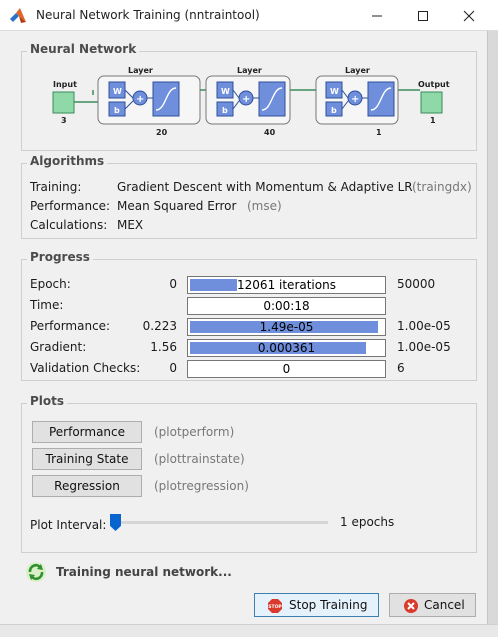 The height and width of the screenshot is (637, 498). I want to click on gradient-bar-text: 0.000361, so click(286, 348).